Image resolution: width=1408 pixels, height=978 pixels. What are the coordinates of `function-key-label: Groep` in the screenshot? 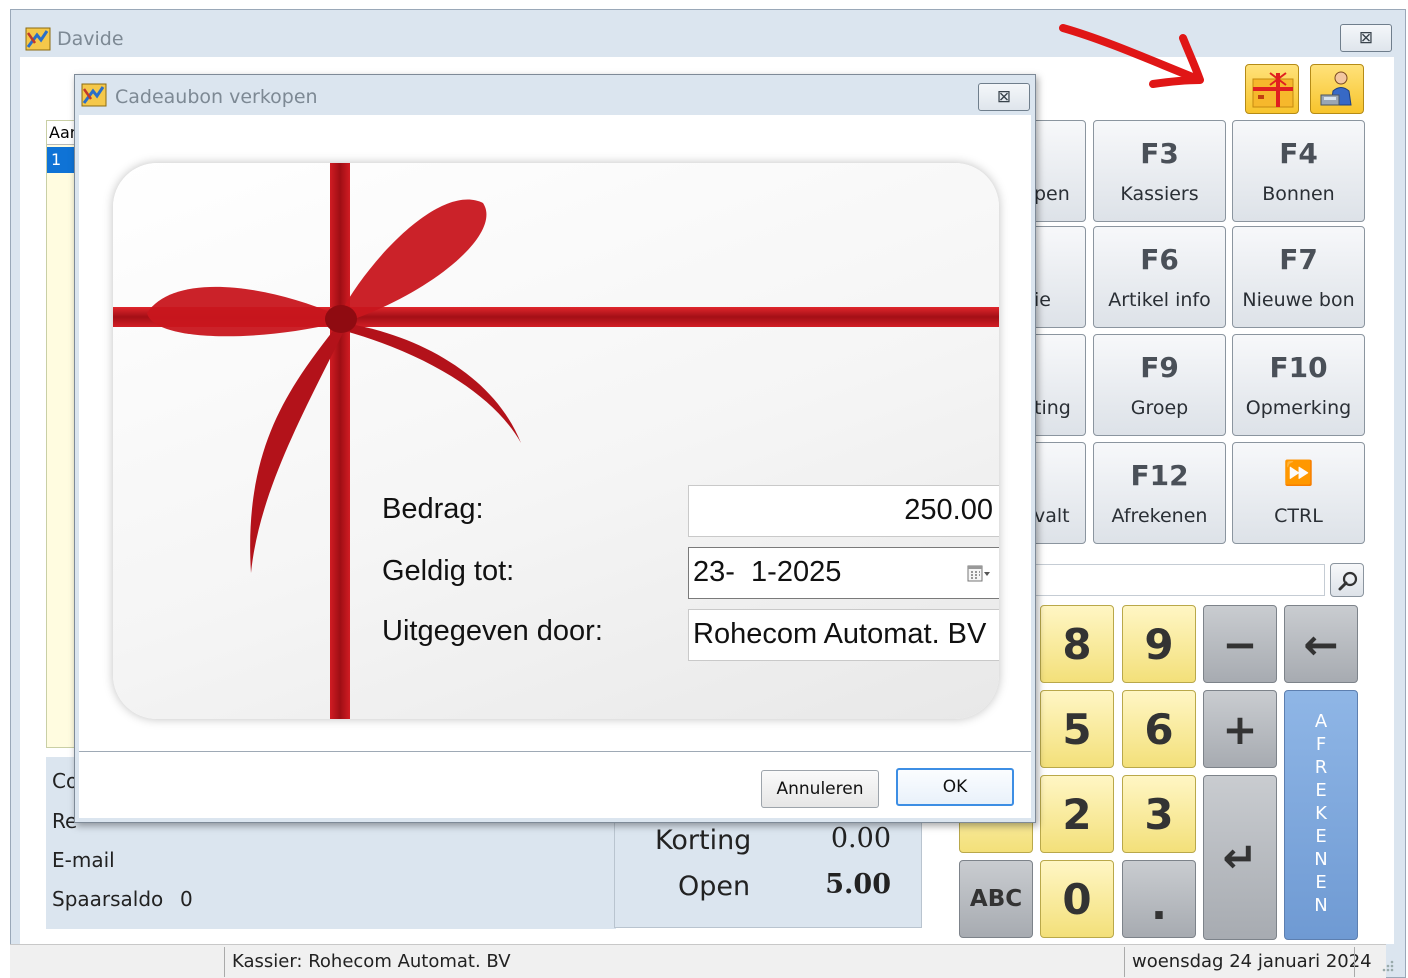 It's located at (1159, 408).